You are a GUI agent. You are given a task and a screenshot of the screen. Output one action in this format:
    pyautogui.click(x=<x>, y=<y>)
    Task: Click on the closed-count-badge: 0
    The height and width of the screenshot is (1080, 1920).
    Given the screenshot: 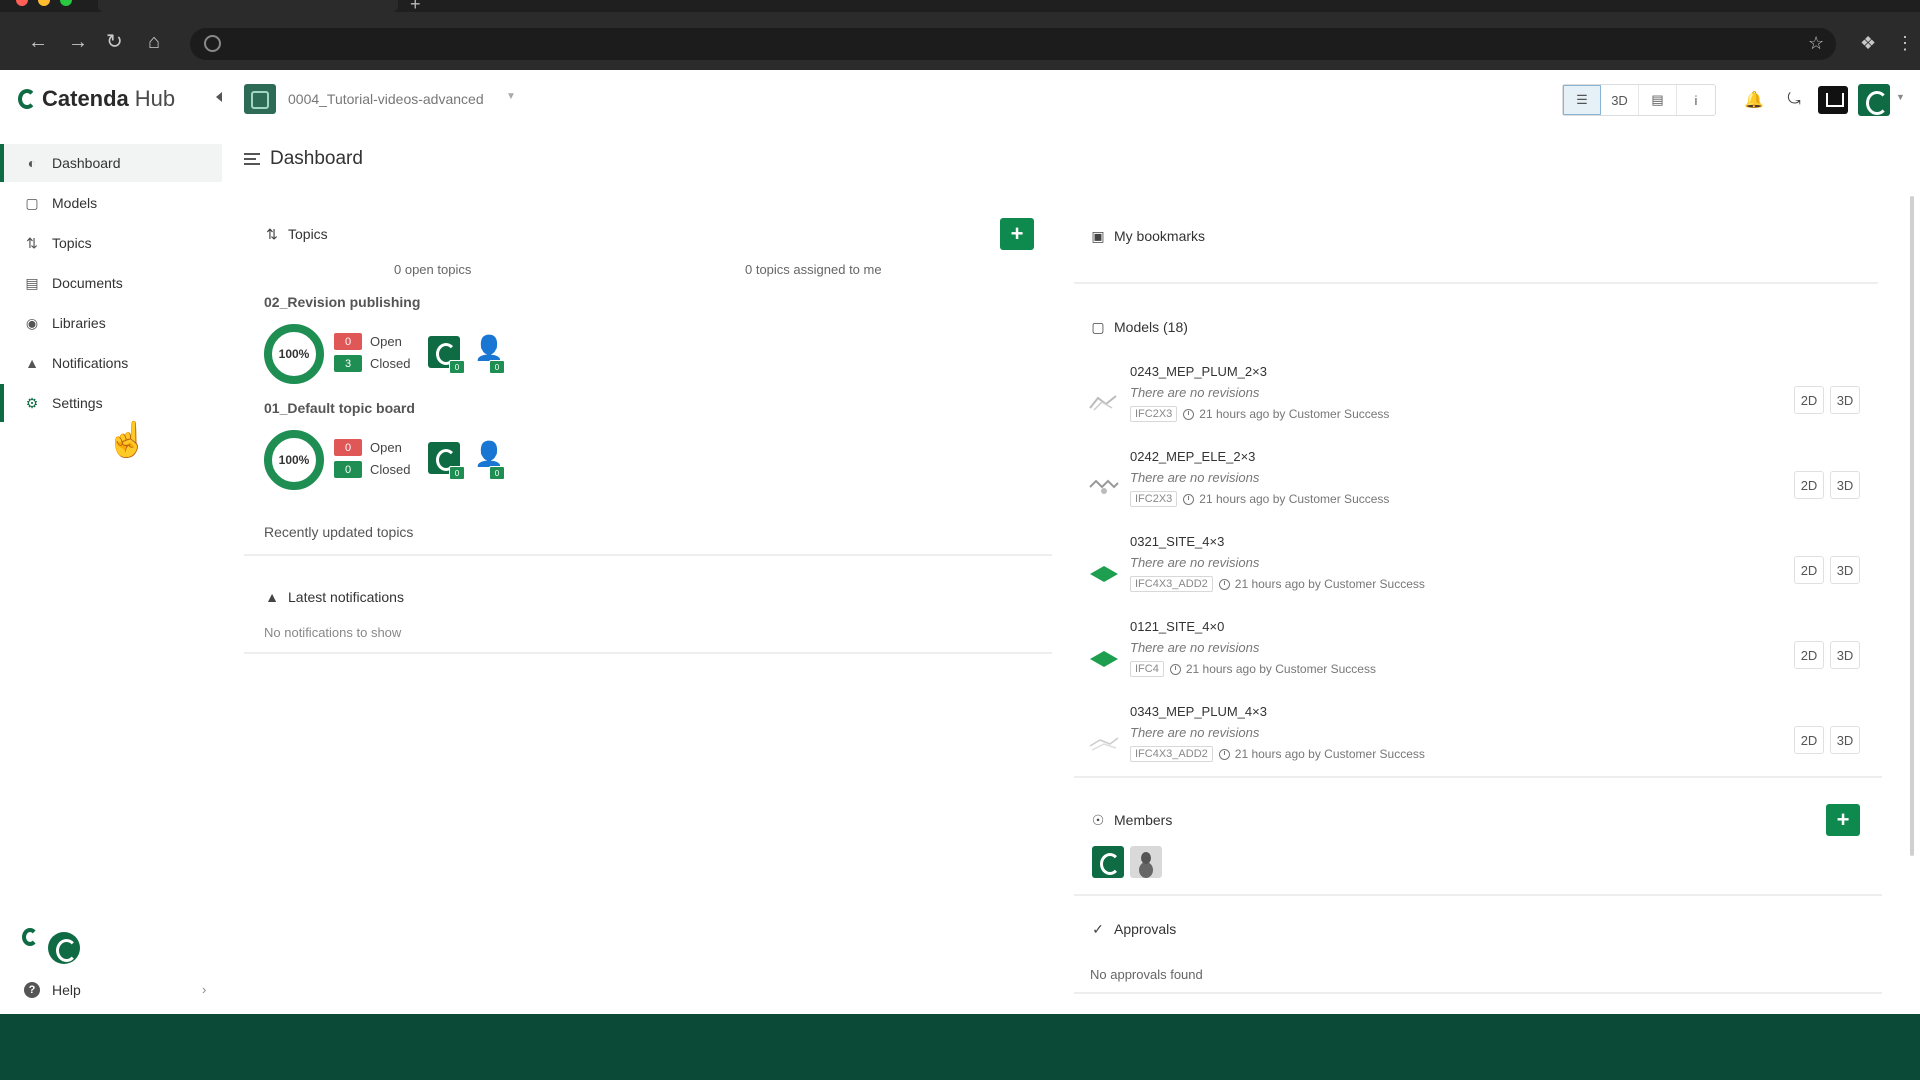 What is the action you would take?
    pyautogui.click(x=348, y=469)
    